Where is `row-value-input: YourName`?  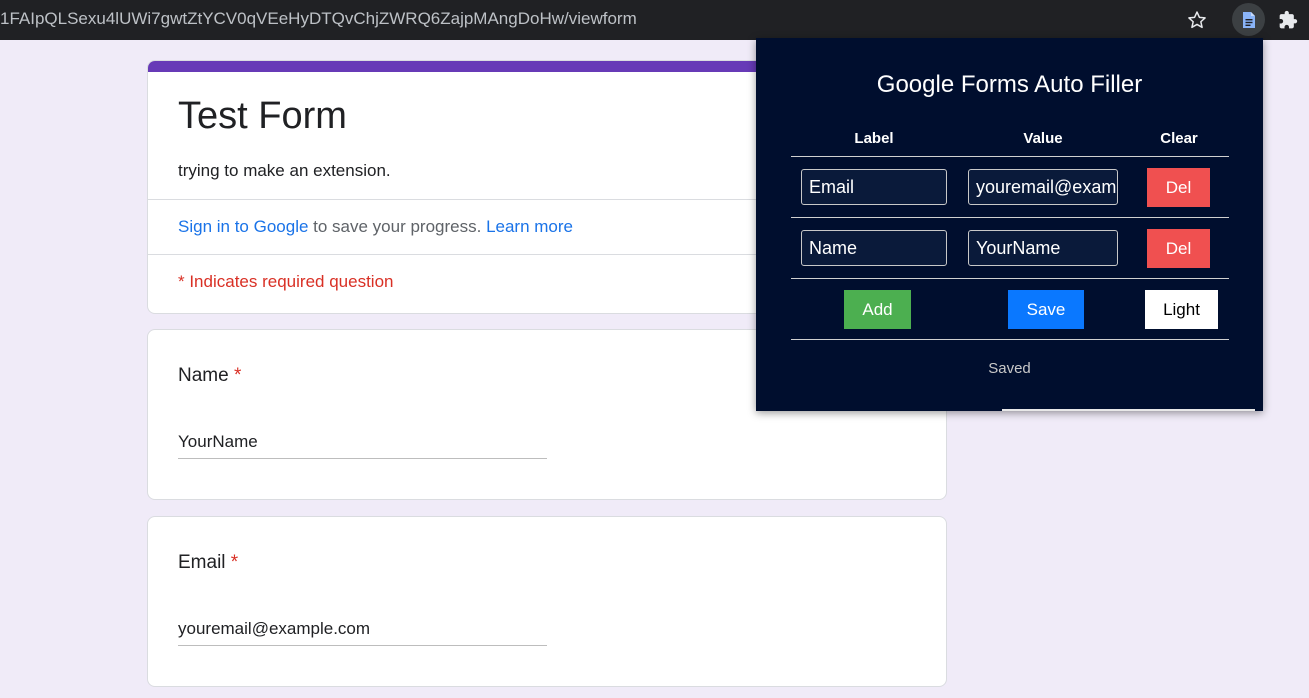
row-value-input: YourName is located at coordinates (1043, 248).